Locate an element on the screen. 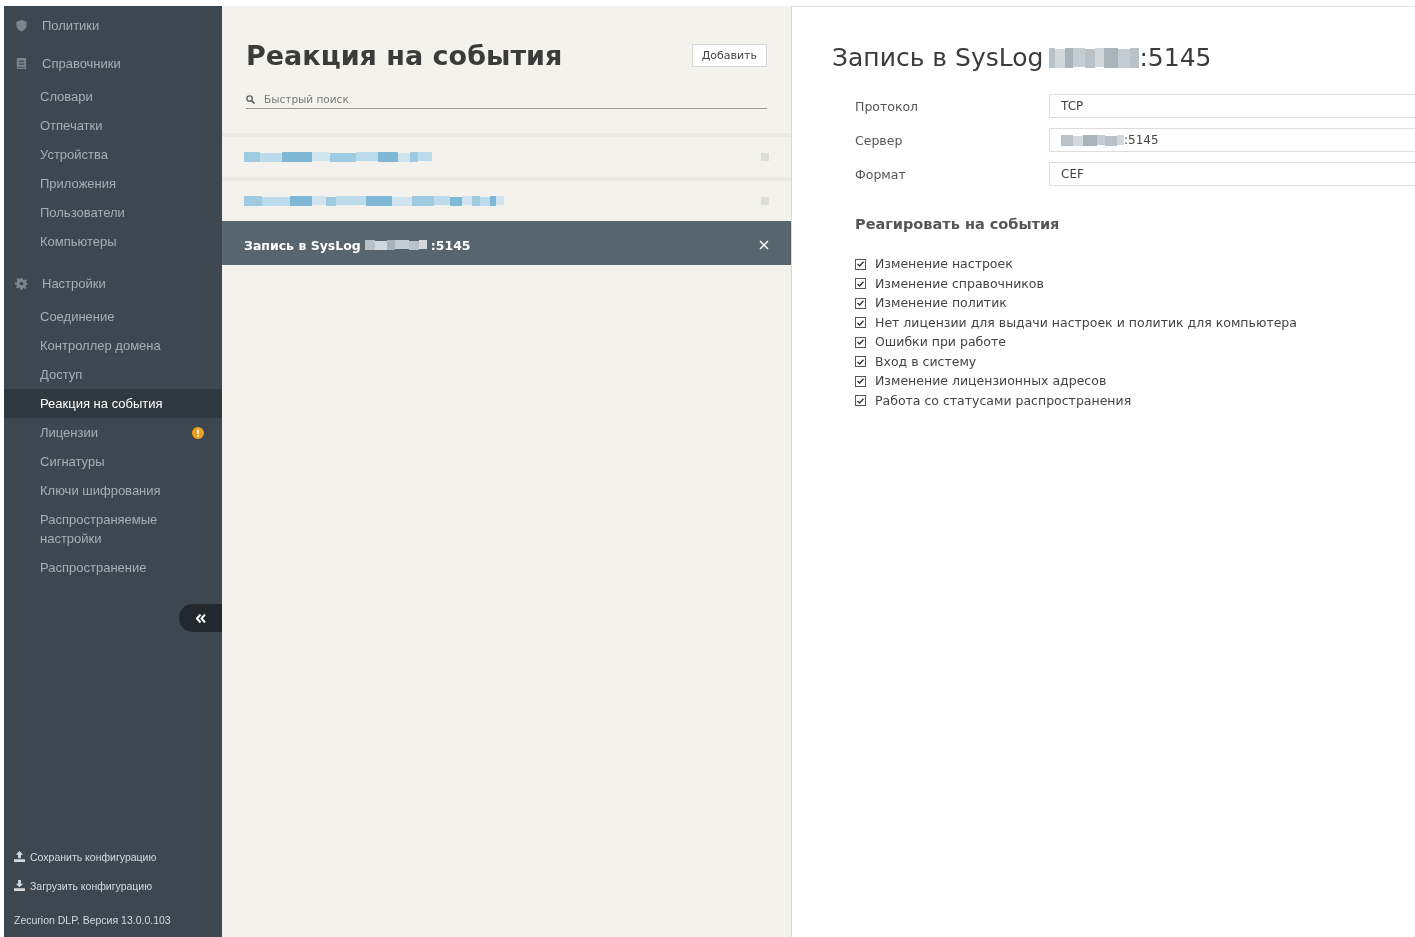 Image resolution: width=1415 pixels, height=937 pixels. nav-item: Соединение is located at coordinates (113, 316).